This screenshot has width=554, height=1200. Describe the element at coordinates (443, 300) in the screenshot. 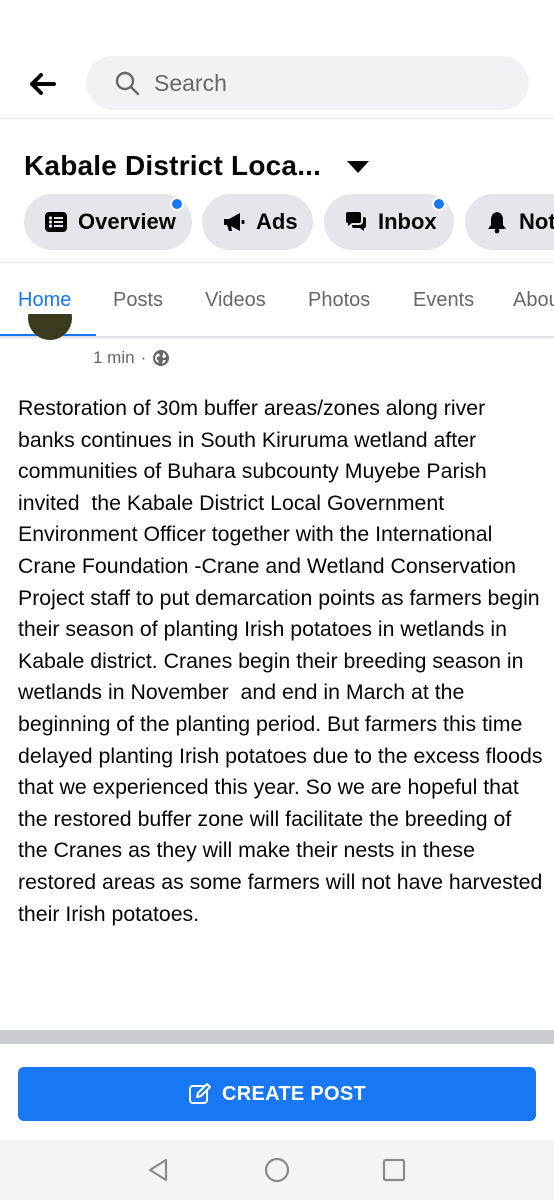

I see `tab-events: Events` at that location.